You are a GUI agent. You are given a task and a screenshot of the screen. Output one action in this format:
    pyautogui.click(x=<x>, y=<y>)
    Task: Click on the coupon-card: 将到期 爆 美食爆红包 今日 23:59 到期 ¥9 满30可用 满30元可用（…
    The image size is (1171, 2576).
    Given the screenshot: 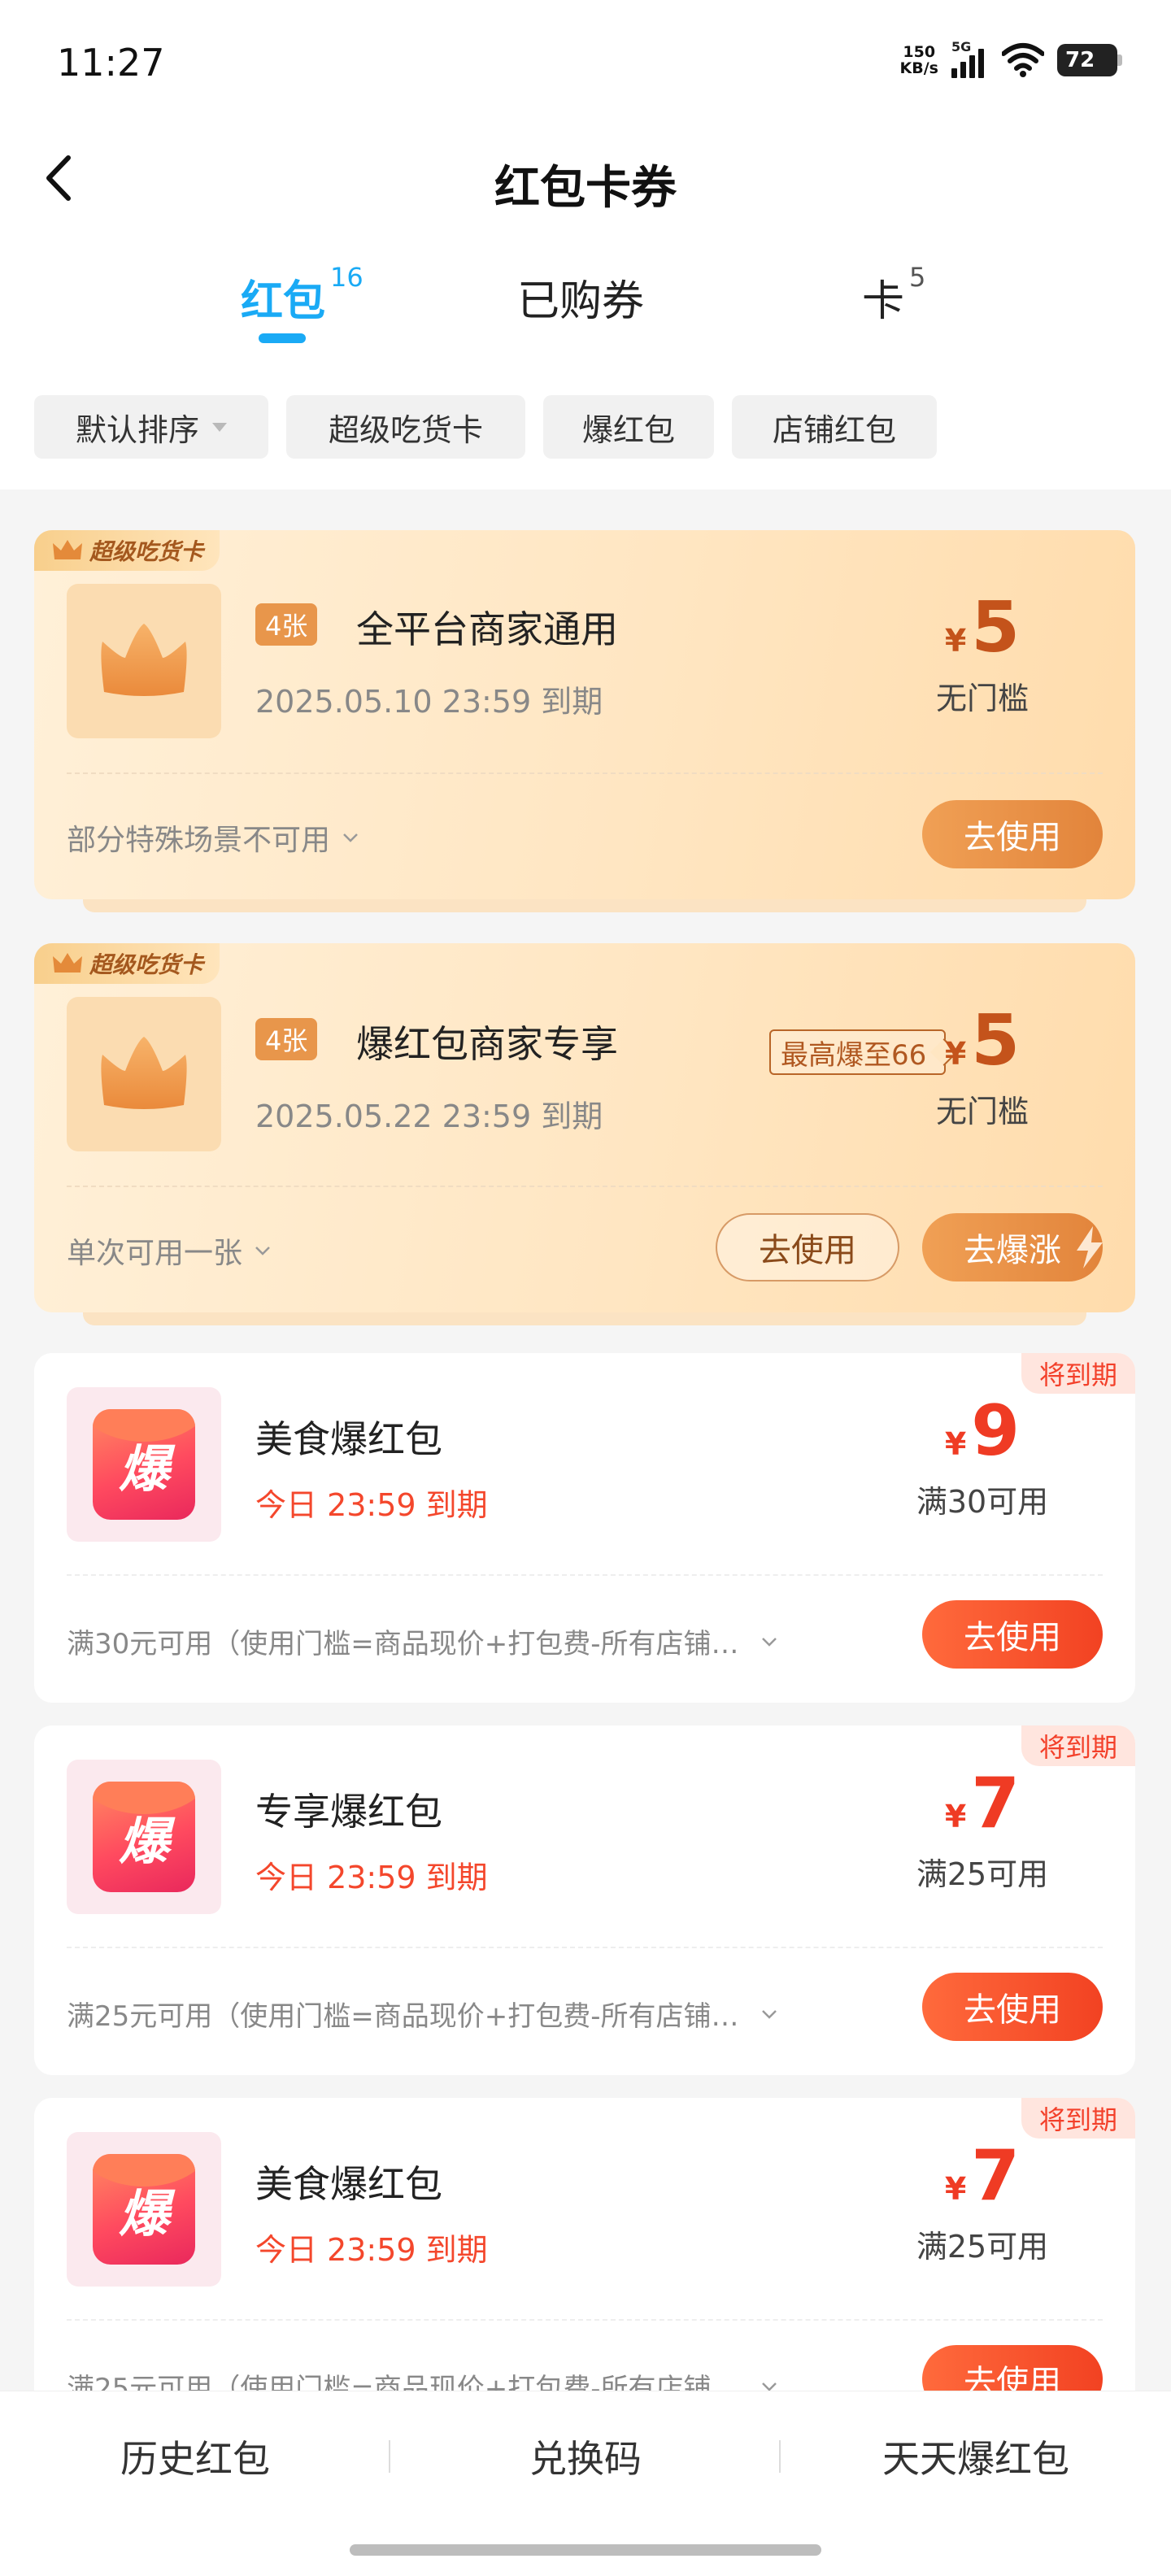 What is the action you would take?
    pyautogui.click(x=584, y=1528)
    